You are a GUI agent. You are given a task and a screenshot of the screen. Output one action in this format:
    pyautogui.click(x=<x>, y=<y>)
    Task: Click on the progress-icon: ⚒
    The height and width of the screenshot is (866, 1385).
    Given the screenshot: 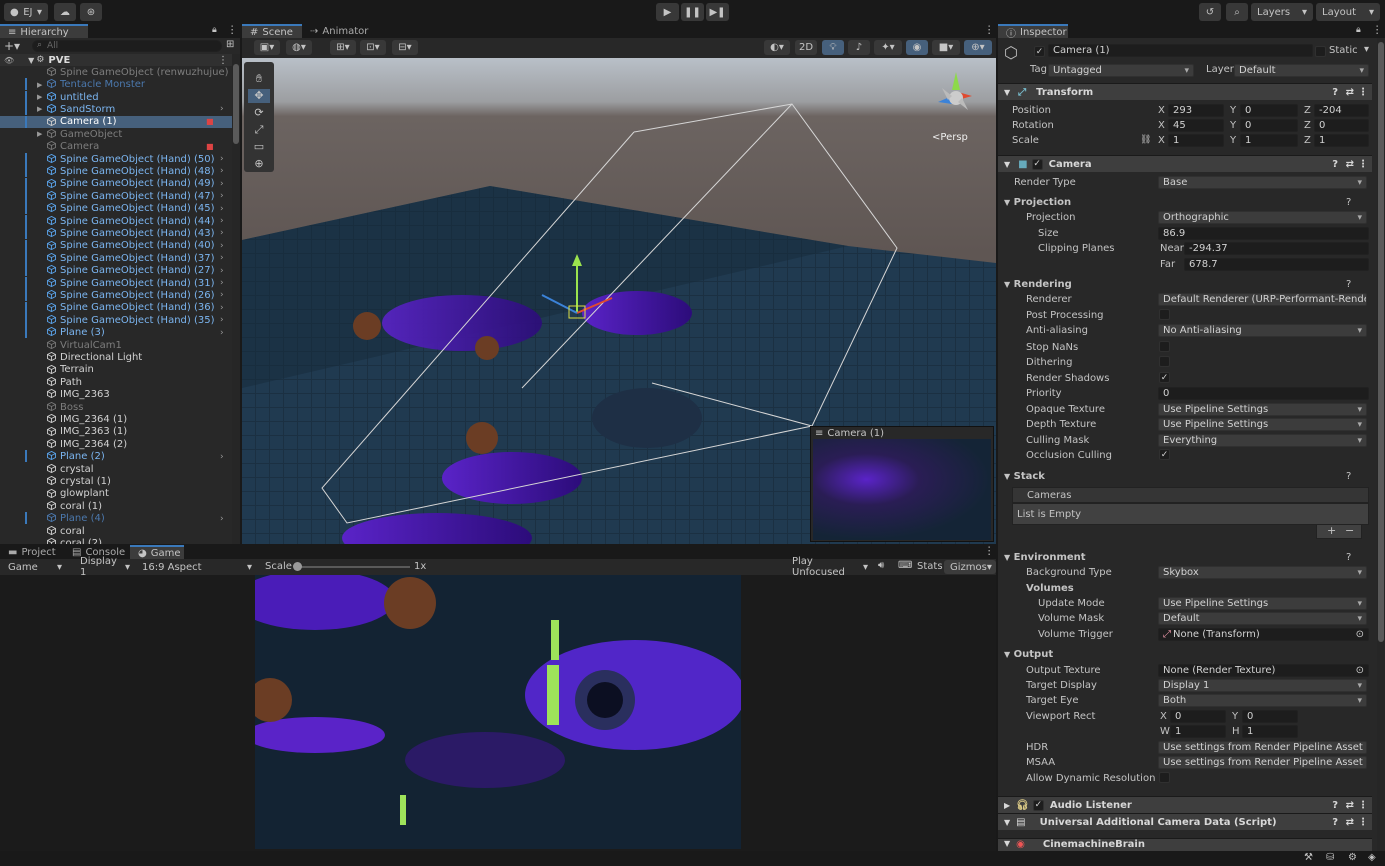 What is the action you would take?
    pyautogui.click(x=1308, y=857)
    